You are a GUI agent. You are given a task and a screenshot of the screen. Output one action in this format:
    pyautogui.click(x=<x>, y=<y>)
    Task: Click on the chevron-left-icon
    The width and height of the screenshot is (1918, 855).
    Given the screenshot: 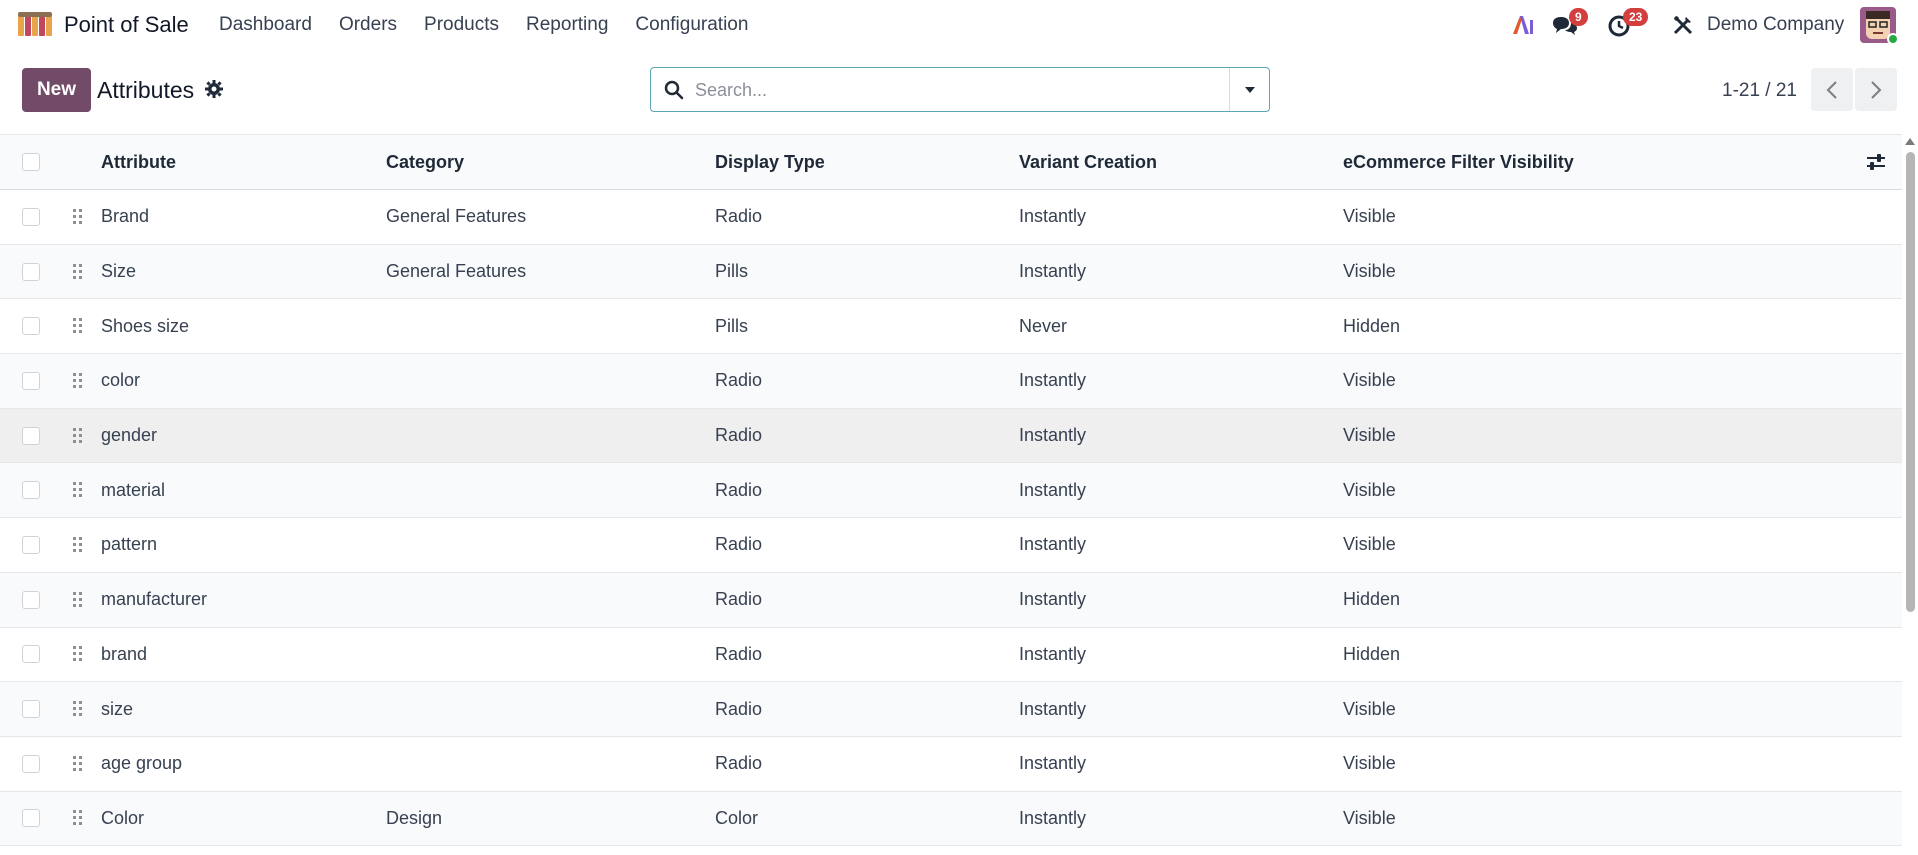 What is the action you would take?
    pyautogui.click(x=1831, y=89)
    